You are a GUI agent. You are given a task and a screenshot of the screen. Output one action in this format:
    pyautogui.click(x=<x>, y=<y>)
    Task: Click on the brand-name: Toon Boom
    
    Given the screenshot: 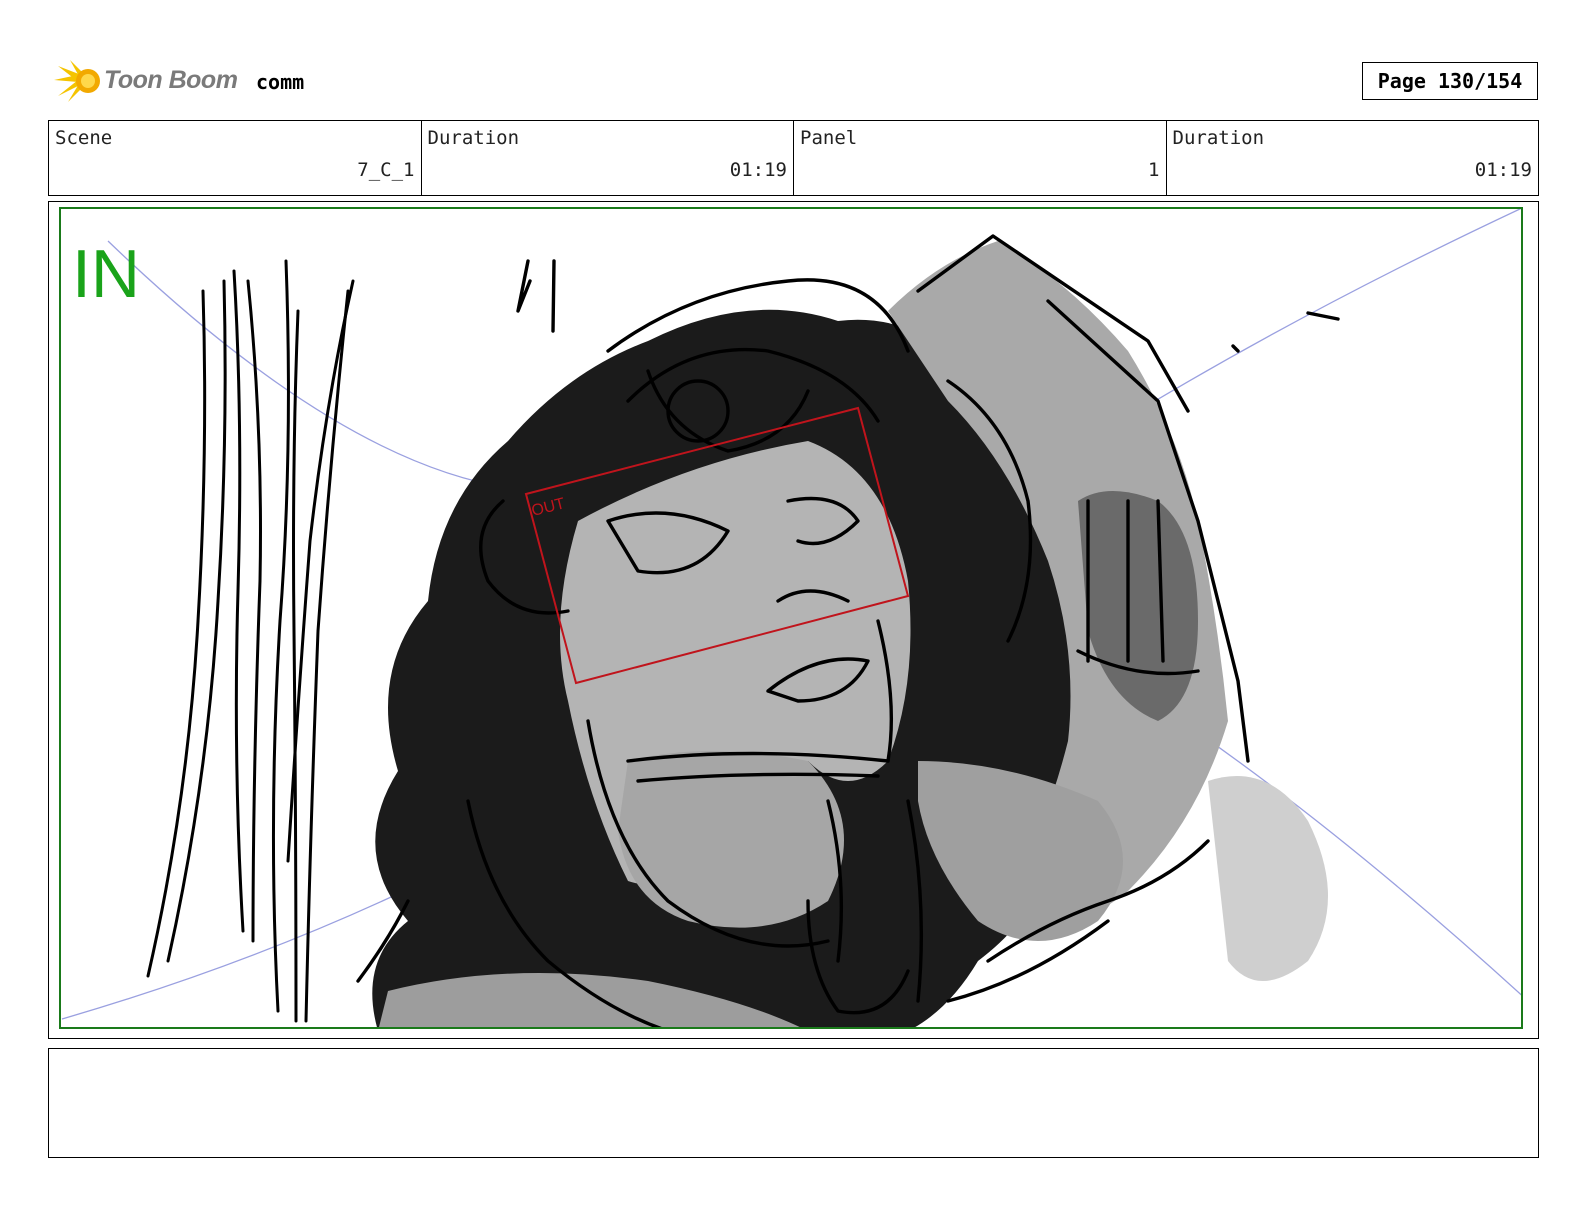 What is the action you would take?
    pyautogui.click(x=171, y=80)
    